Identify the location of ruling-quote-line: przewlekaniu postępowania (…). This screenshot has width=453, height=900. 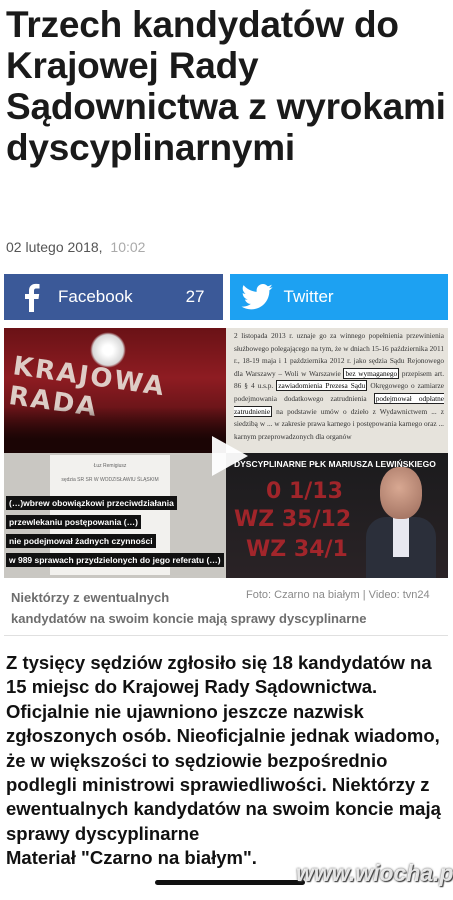
(73, 522).